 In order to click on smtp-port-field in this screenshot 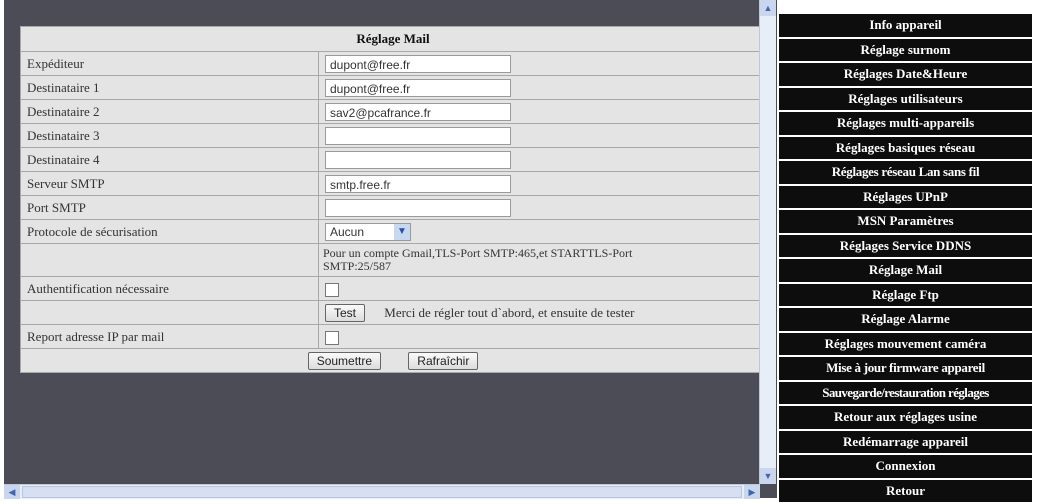, I will do `click(418, 207)`.